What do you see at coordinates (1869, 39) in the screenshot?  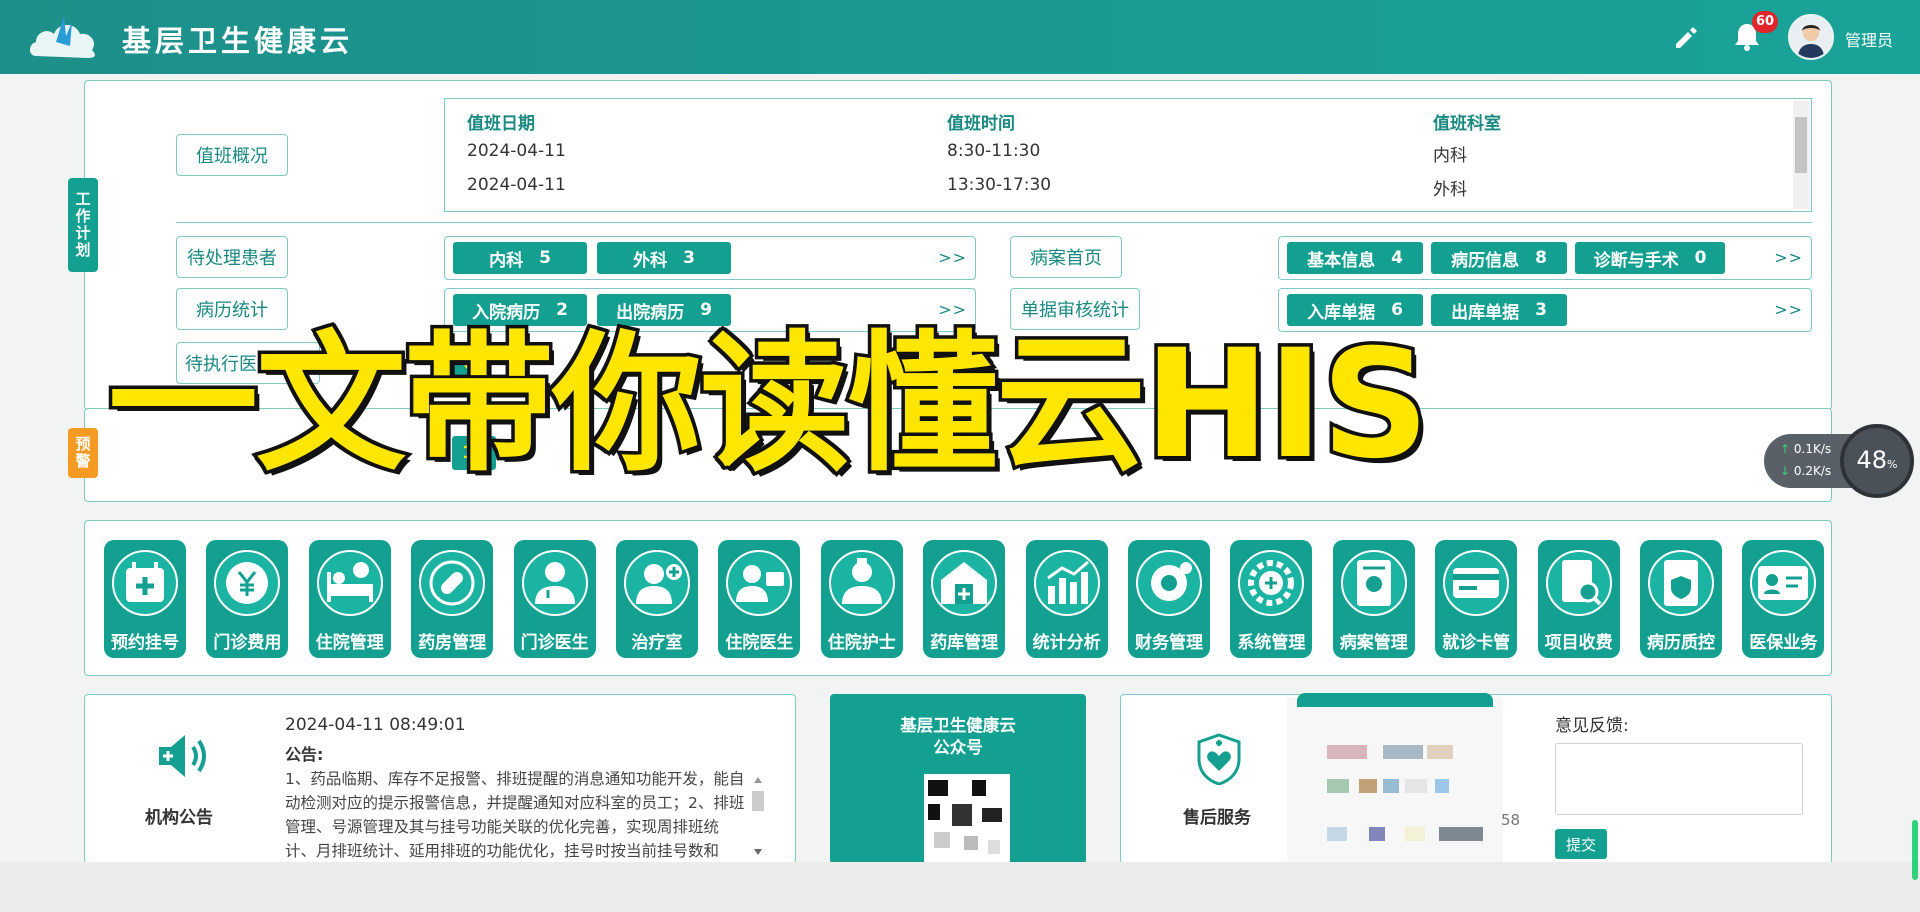 I see `user-name: 管理员` at bounding box center [1869, 39].